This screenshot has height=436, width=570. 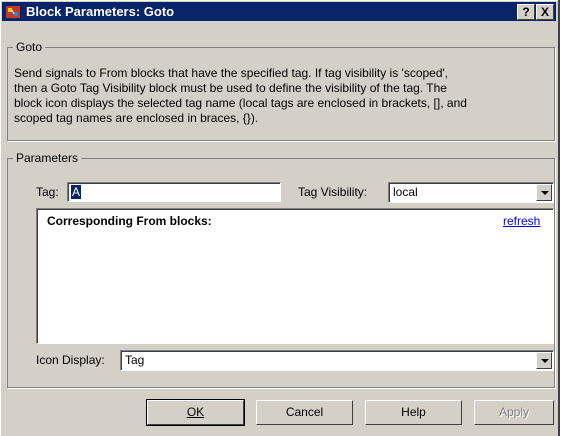 I want to click on icon-display-select: Tag, so click(x=337, y=360).